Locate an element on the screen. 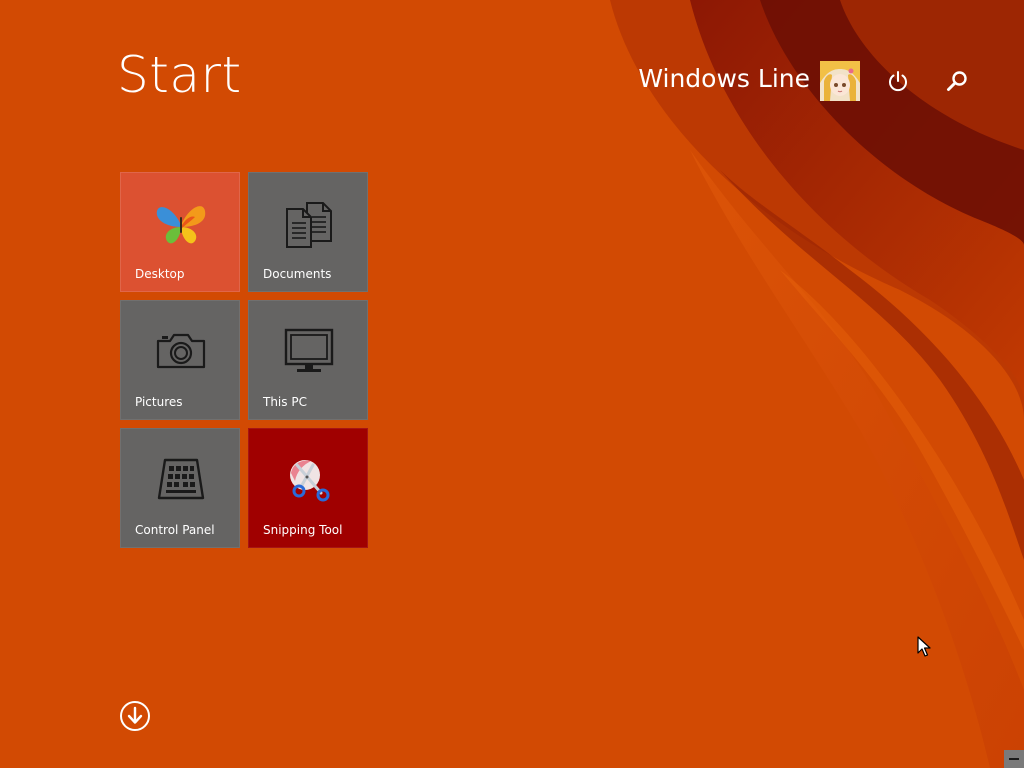 This screenshot has width=1024, height=768. tile-documents: Documents is located at coordinates (308, 232).